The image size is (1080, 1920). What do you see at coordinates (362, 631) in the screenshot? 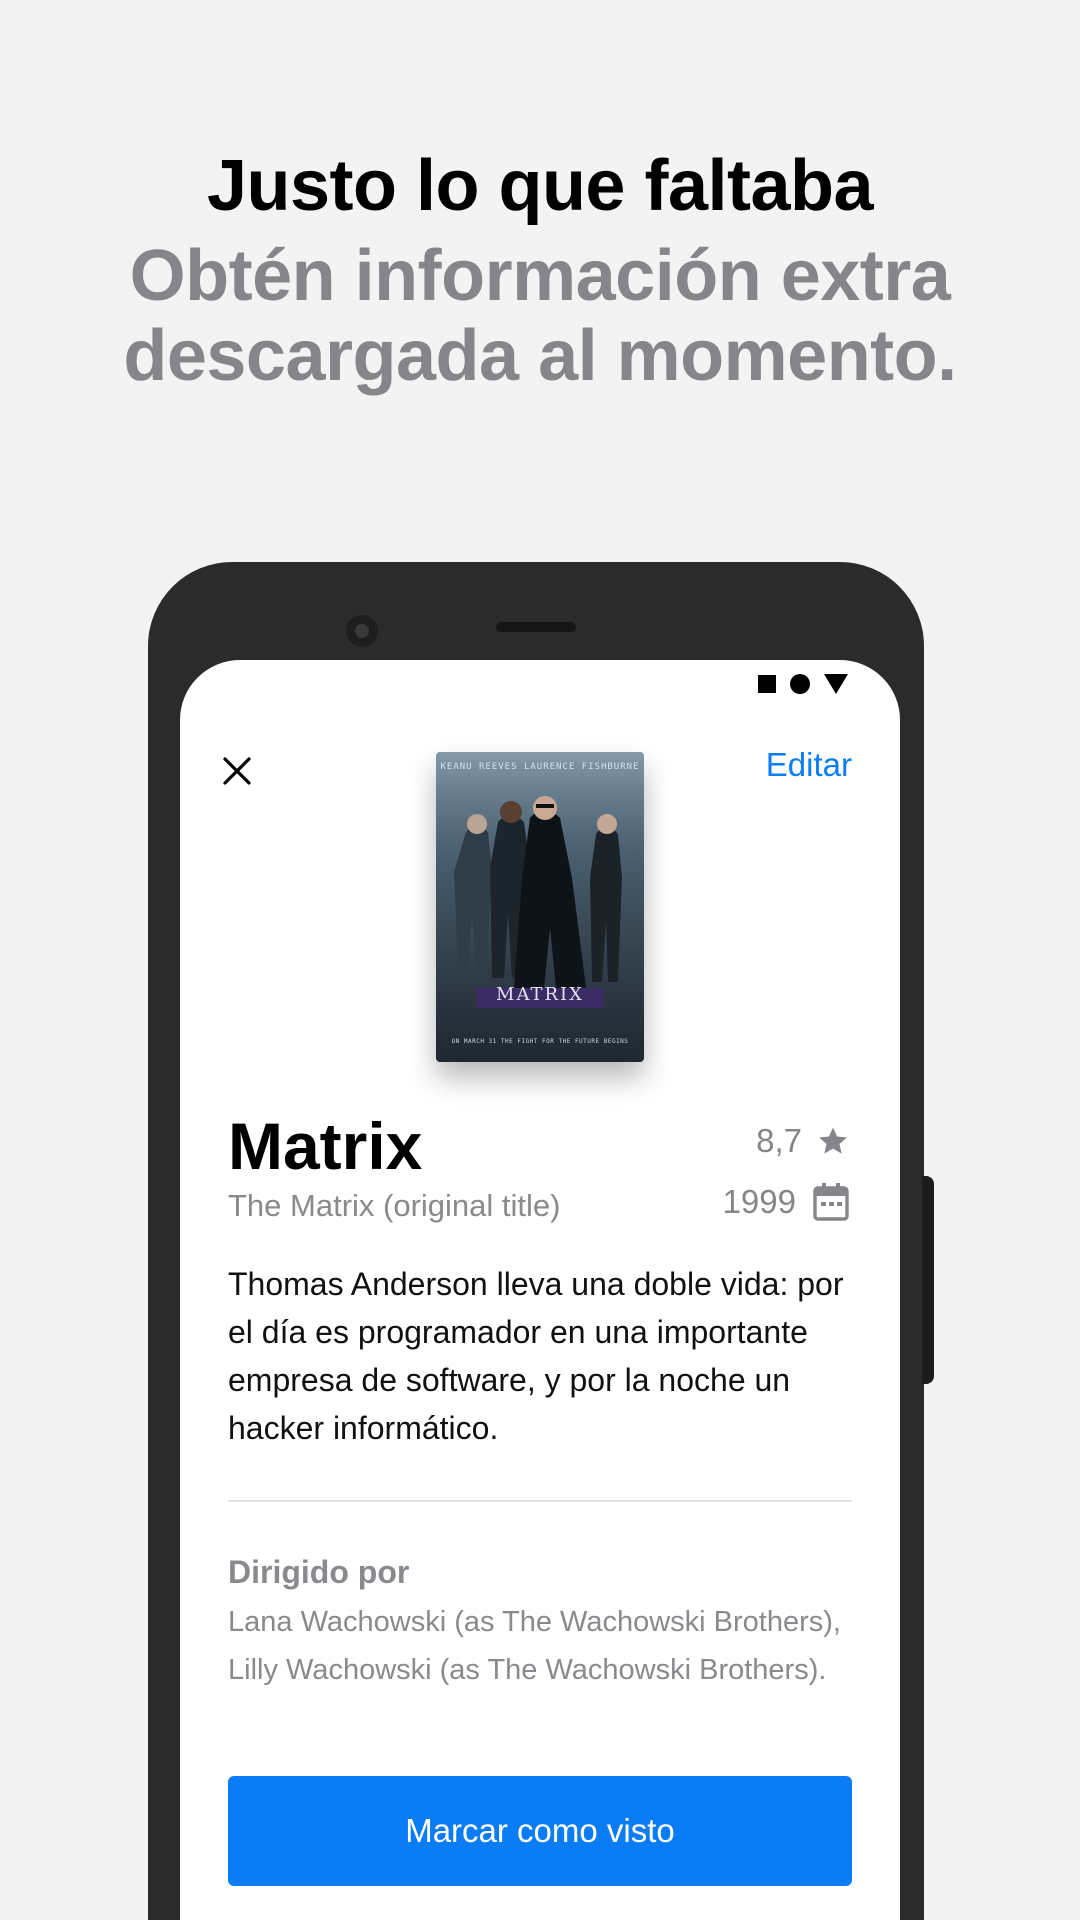
I see `camera-icon` at bounding box center [362, 631].